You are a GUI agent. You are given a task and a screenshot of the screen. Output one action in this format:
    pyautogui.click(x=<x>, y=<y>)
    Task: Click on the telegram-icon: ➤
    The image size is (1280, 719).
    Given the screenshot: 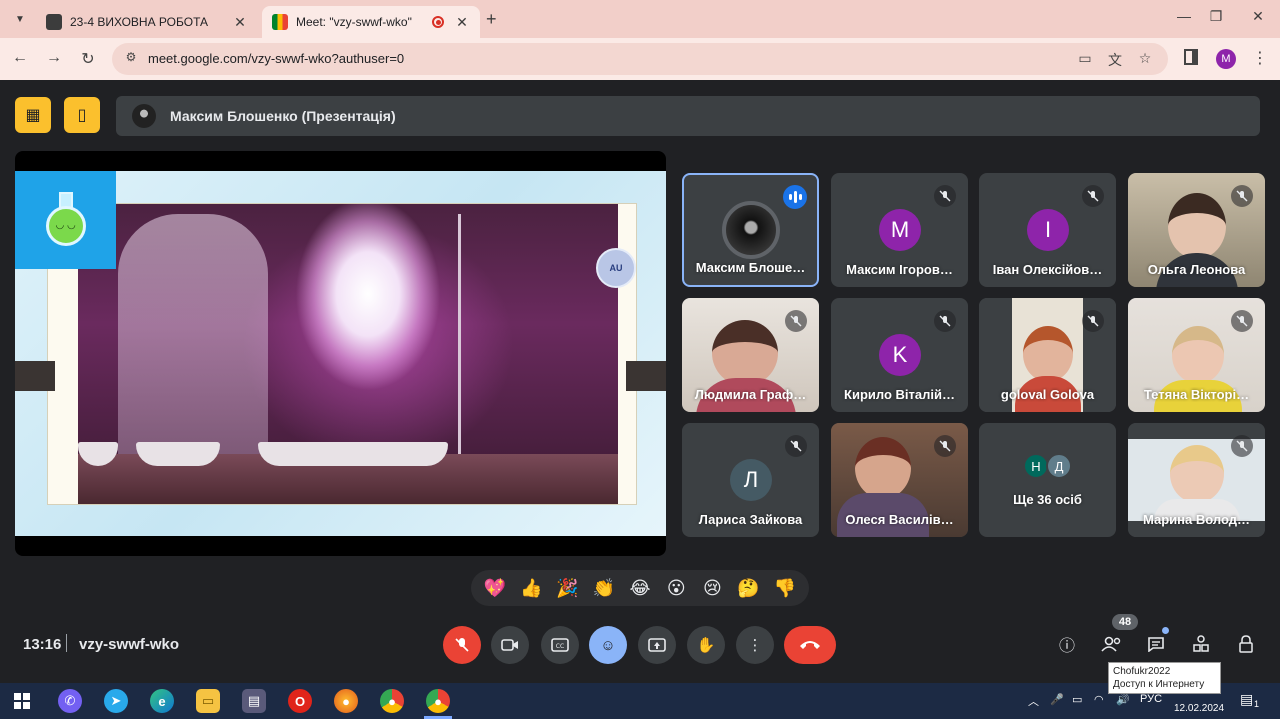 What is the action you would take?
    pyautogui.click(x=116, y=701)
    